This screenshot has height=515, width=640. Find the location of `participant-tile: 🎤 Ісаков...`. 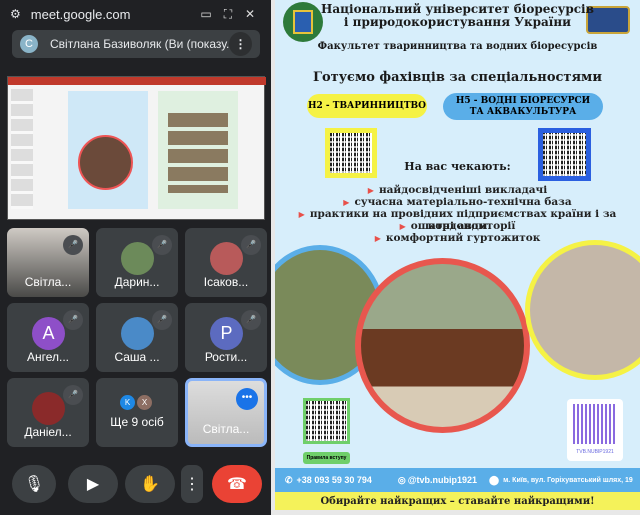

participant-tile: 🎤 Ісаков... is located at coordinates (226, 262).